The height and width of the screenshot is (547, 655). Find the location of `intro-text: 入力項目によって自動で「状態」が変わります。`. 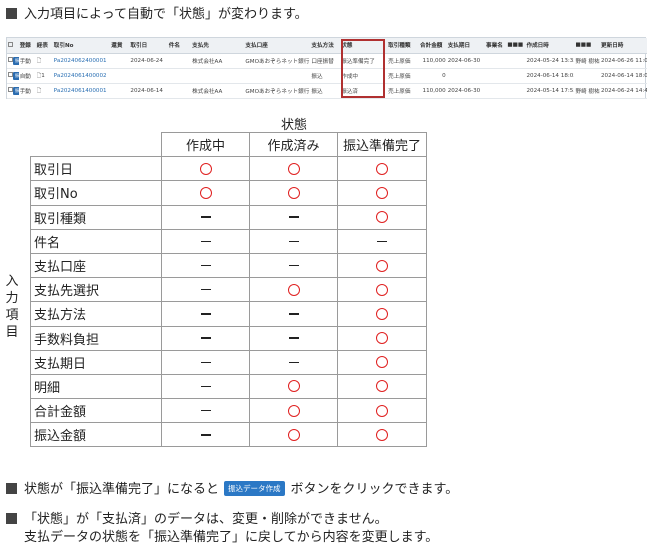

intro-text: 入力項目によって自動で「状態」が変わります。 is located at coordinates (157, 12).